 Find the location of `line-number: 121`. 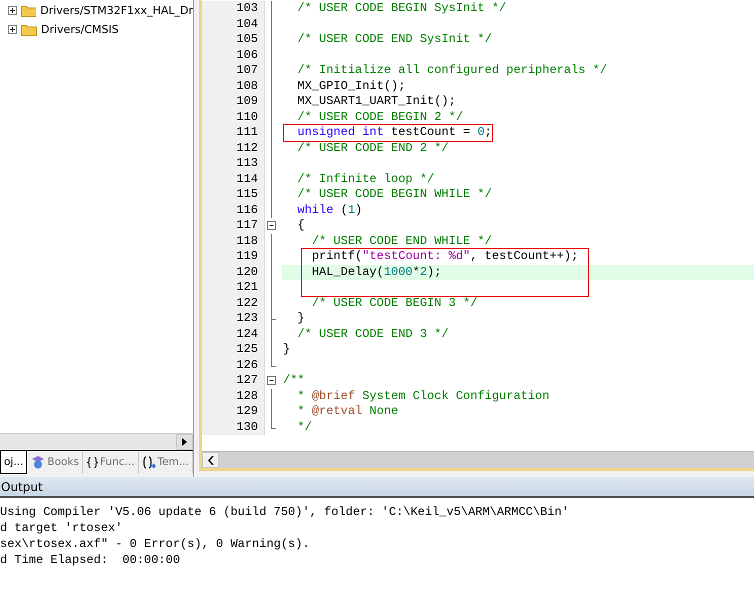

line-number: 121 is located at coordinates (233, 288).